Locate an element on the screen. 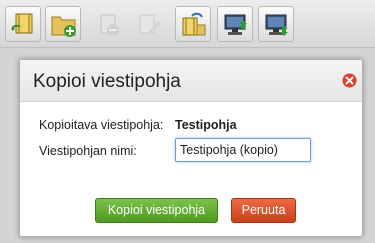 This screenshot has width=375, height=243. delete-button is located at coordinates (108, 24).